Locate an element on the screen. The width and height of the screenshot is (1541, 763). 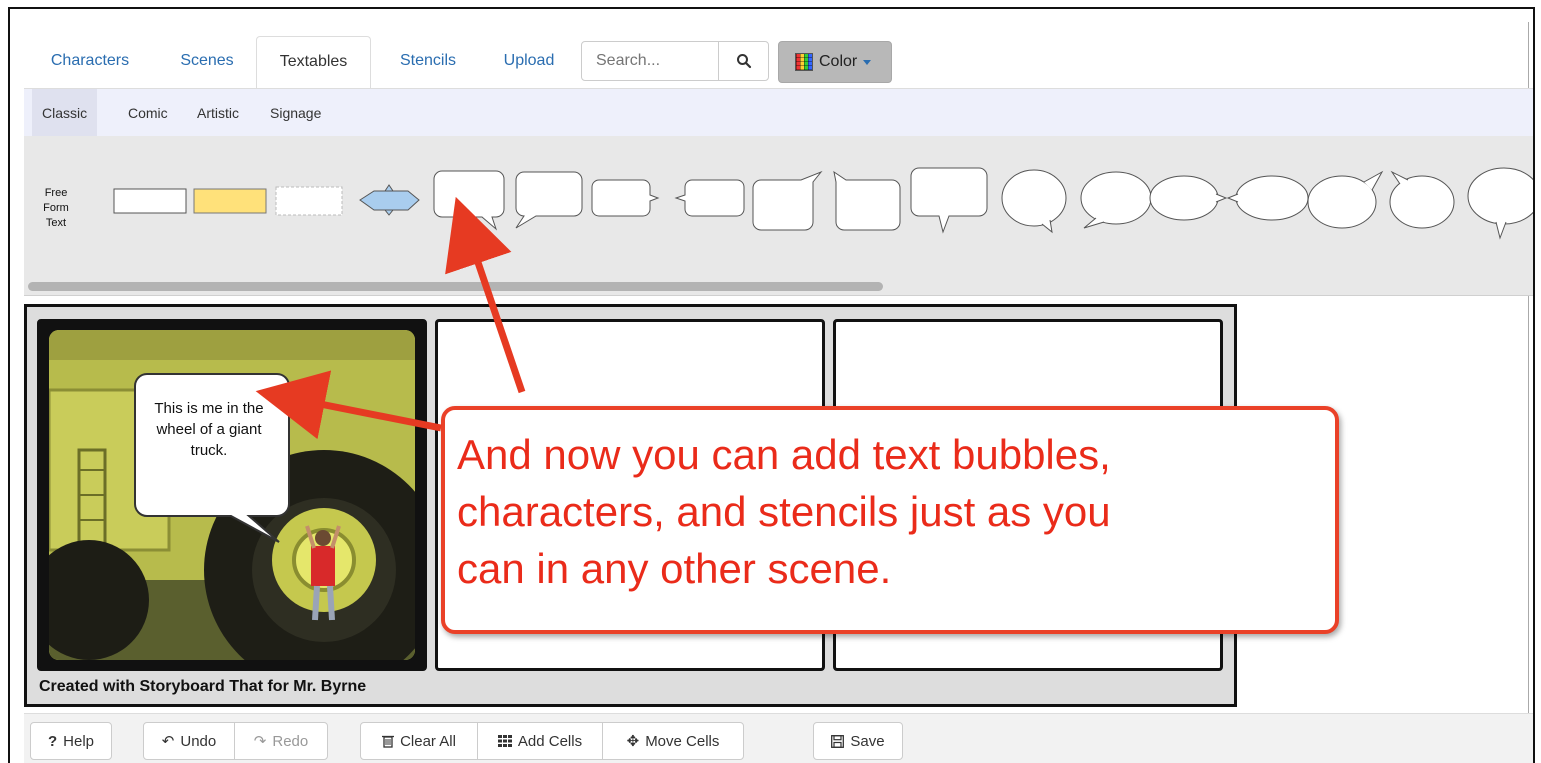
search-button is located at coordinates (743, 61).